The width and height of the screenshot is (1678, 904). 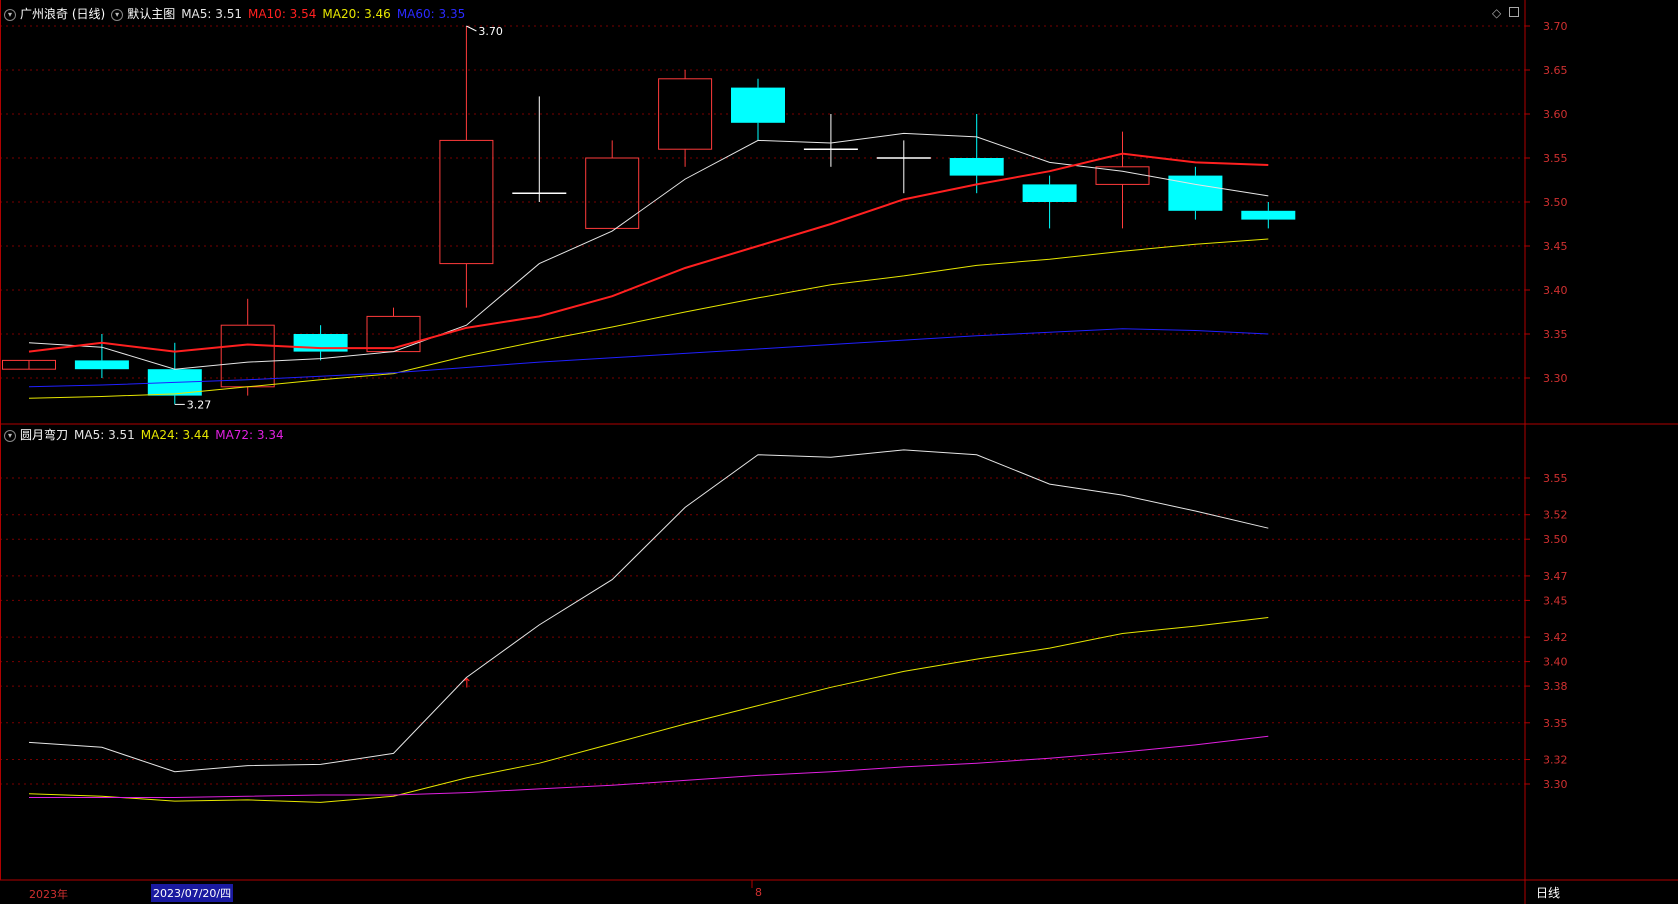 I want to click on window-toggle-icon, so click(x=1514, y=12).